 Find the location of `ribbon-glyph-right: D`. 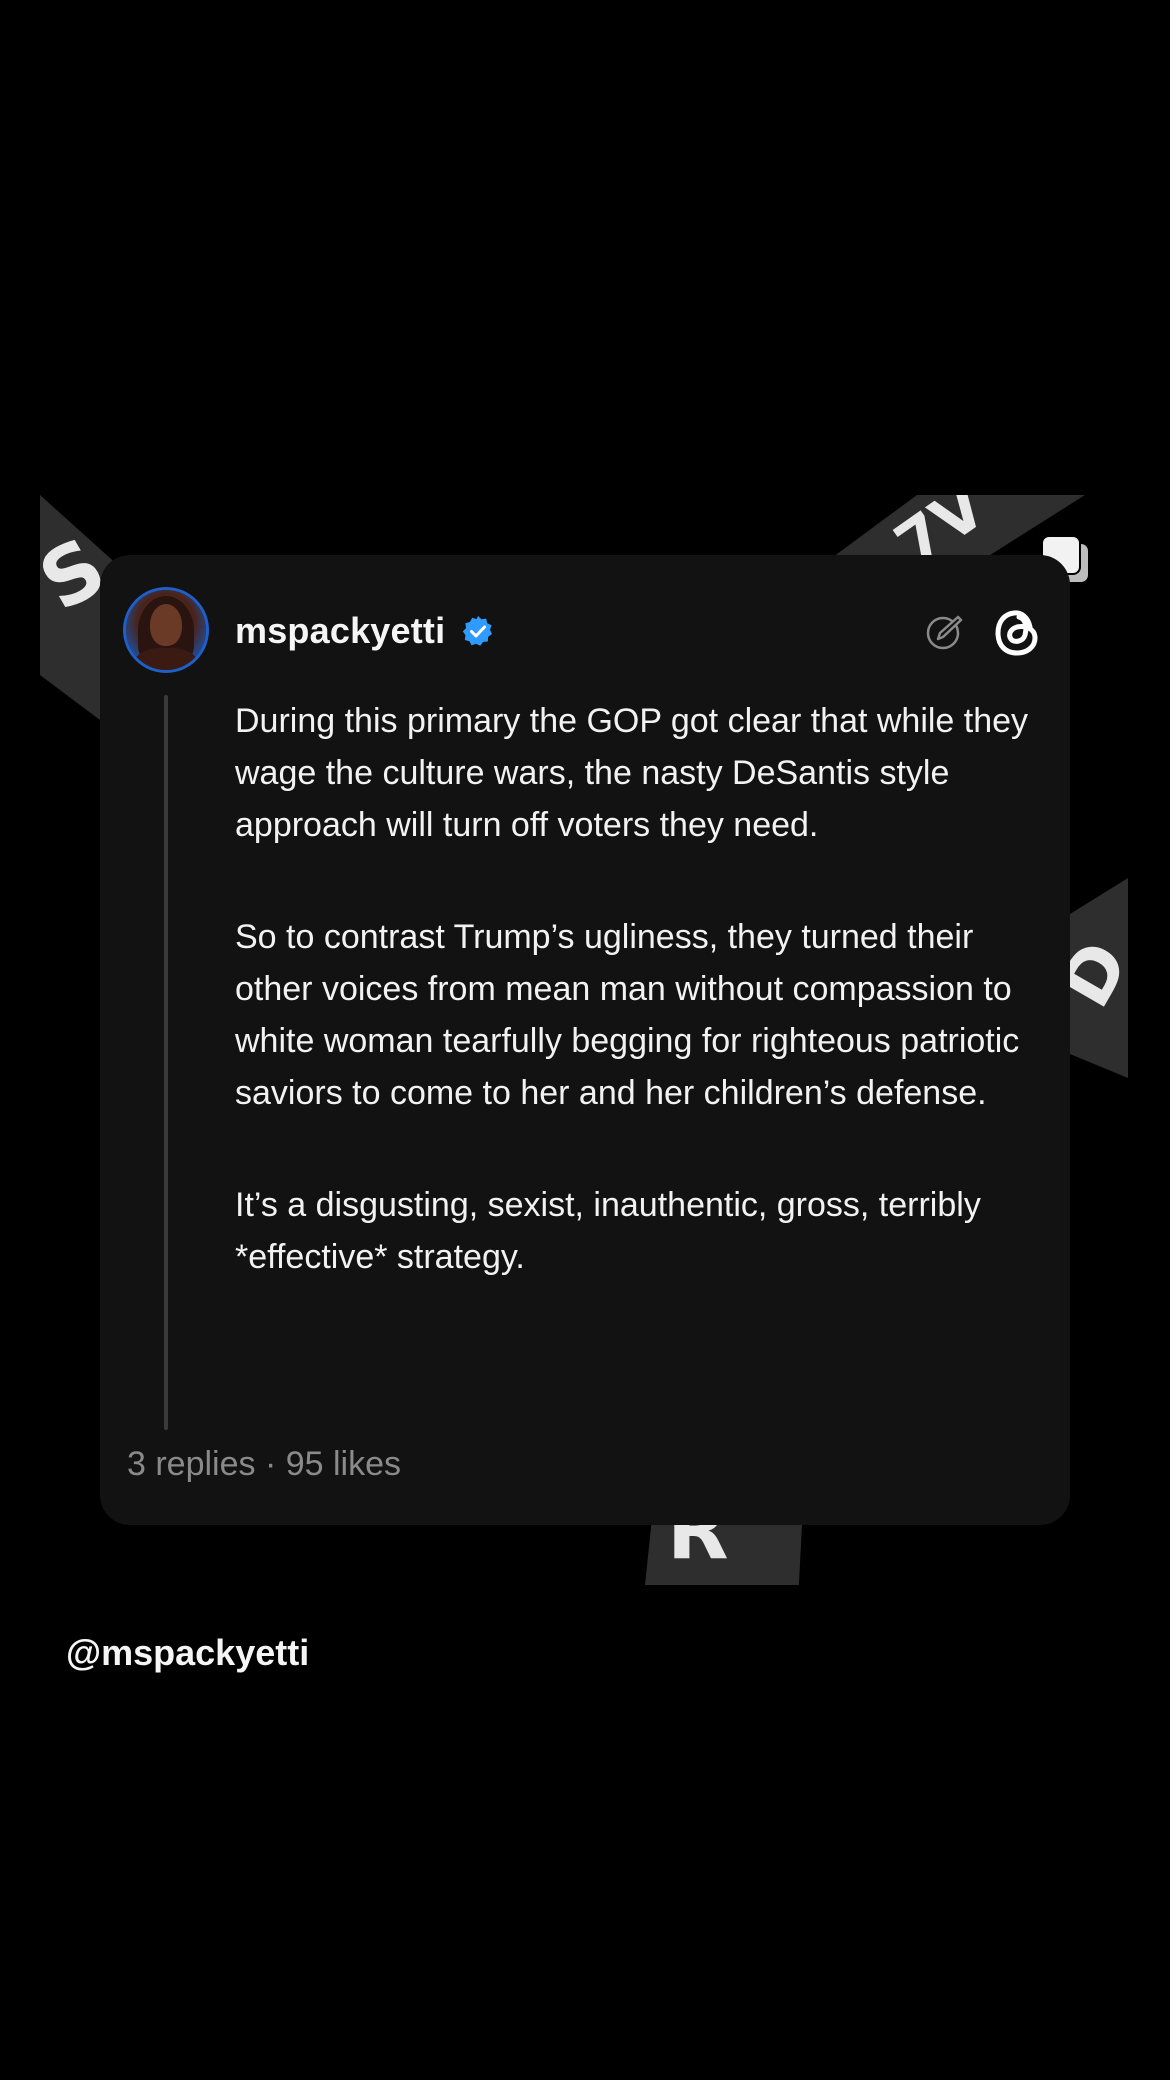

ribbon-glyph-right: D is located at coordinates (1099, 974).